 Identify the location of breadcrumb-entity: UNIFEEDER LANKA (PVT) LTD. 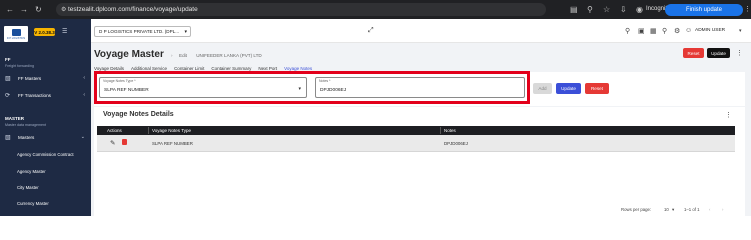
(229, 55).